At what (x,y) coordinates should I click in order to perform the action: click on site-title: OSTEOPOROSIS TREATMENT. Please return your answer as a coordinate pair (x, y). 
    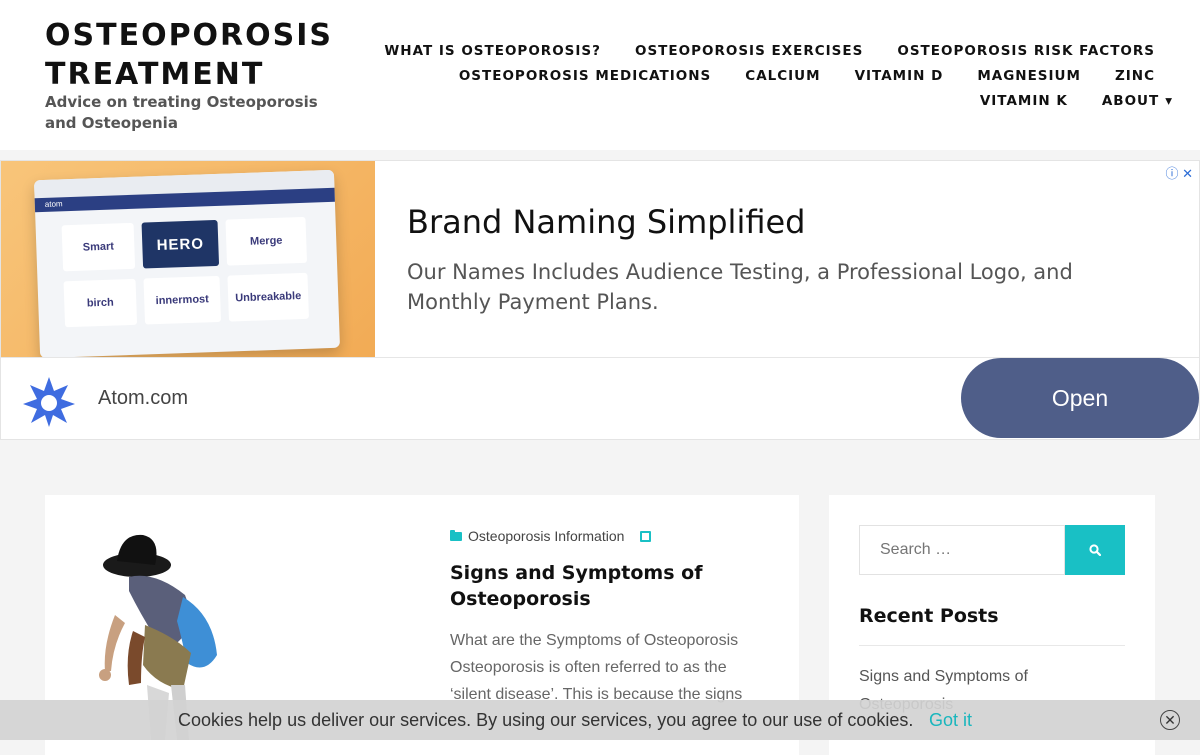
    Looking at the image, I should click on (205, 55).